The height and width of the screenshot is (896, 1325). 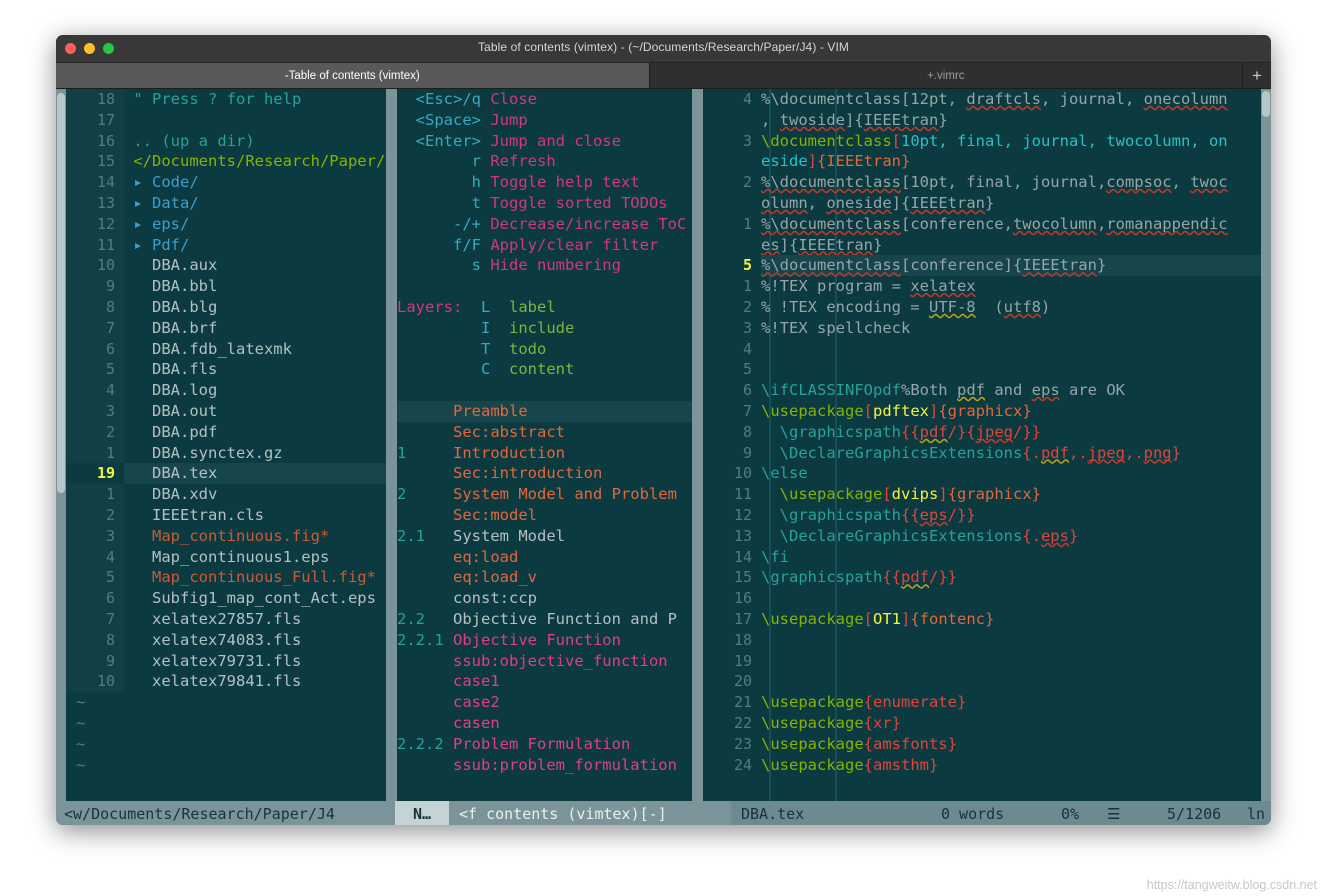 I want to click on toc-entry: eq:load, so click(x=544, y=557).